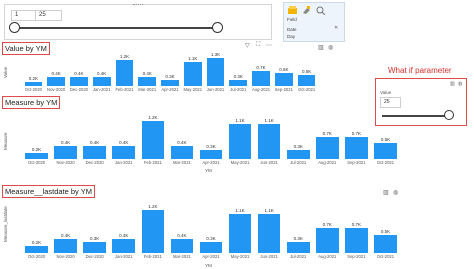  I want to click on chart-3-xlabel: YM, so click(208, 265).